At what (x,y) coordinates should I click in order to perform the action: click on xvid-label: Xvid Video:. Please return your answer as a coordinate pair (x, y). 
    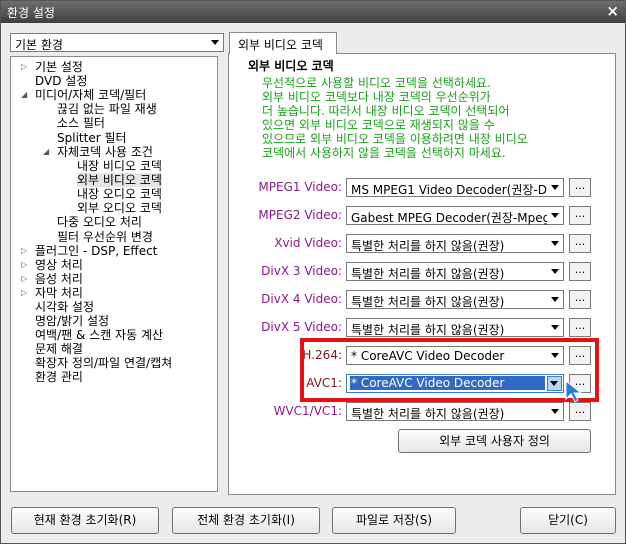
    Looking at the image, I should click on (308, 243).